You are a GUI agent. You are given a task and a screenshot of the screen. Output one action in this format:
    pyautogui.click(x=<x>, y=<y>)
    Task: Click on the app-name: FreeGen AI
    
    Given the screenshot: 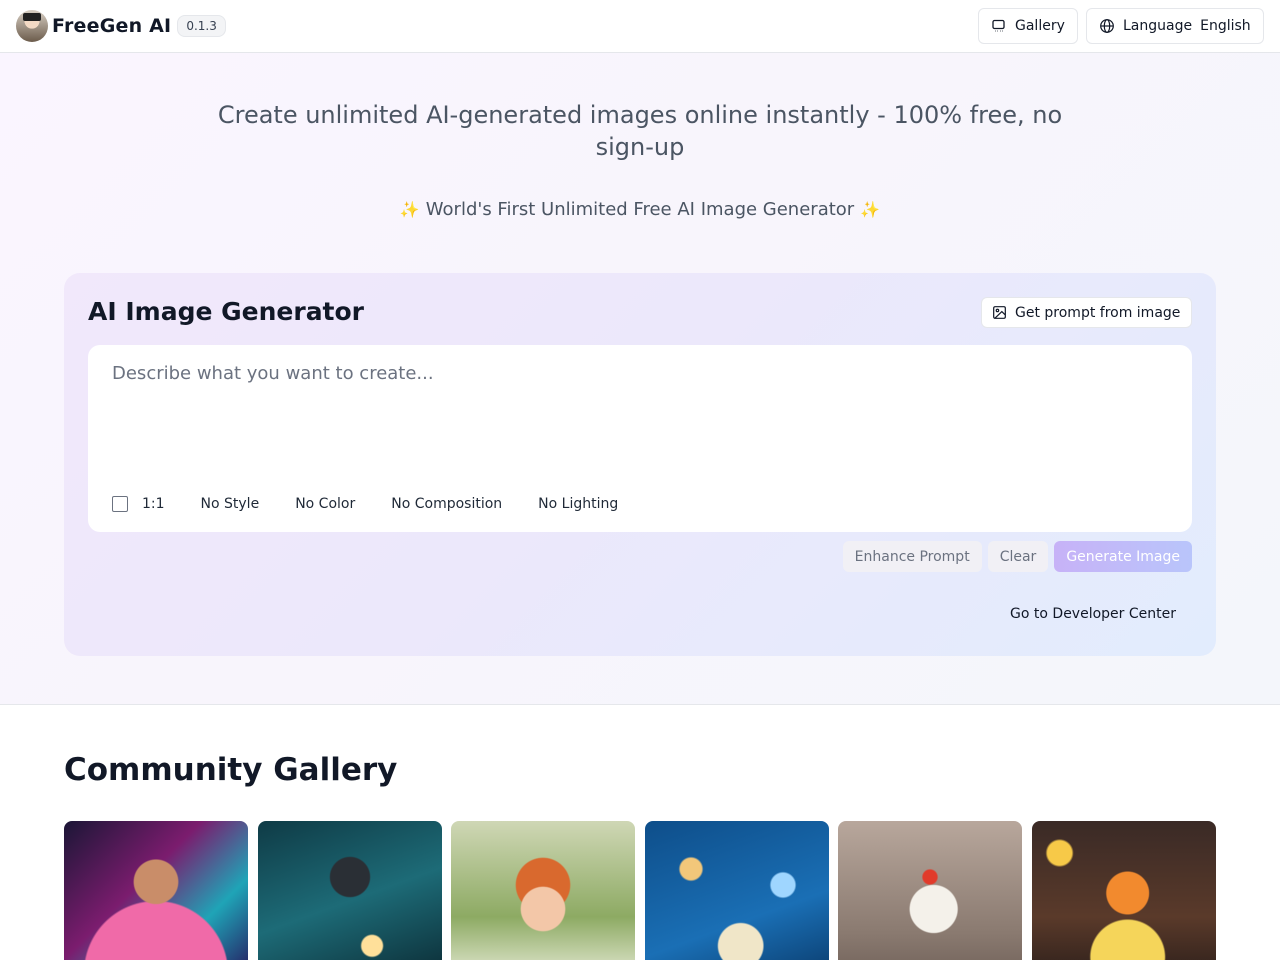 What is the action you would take?
    pyautogui.click(x=112, y=26)
    